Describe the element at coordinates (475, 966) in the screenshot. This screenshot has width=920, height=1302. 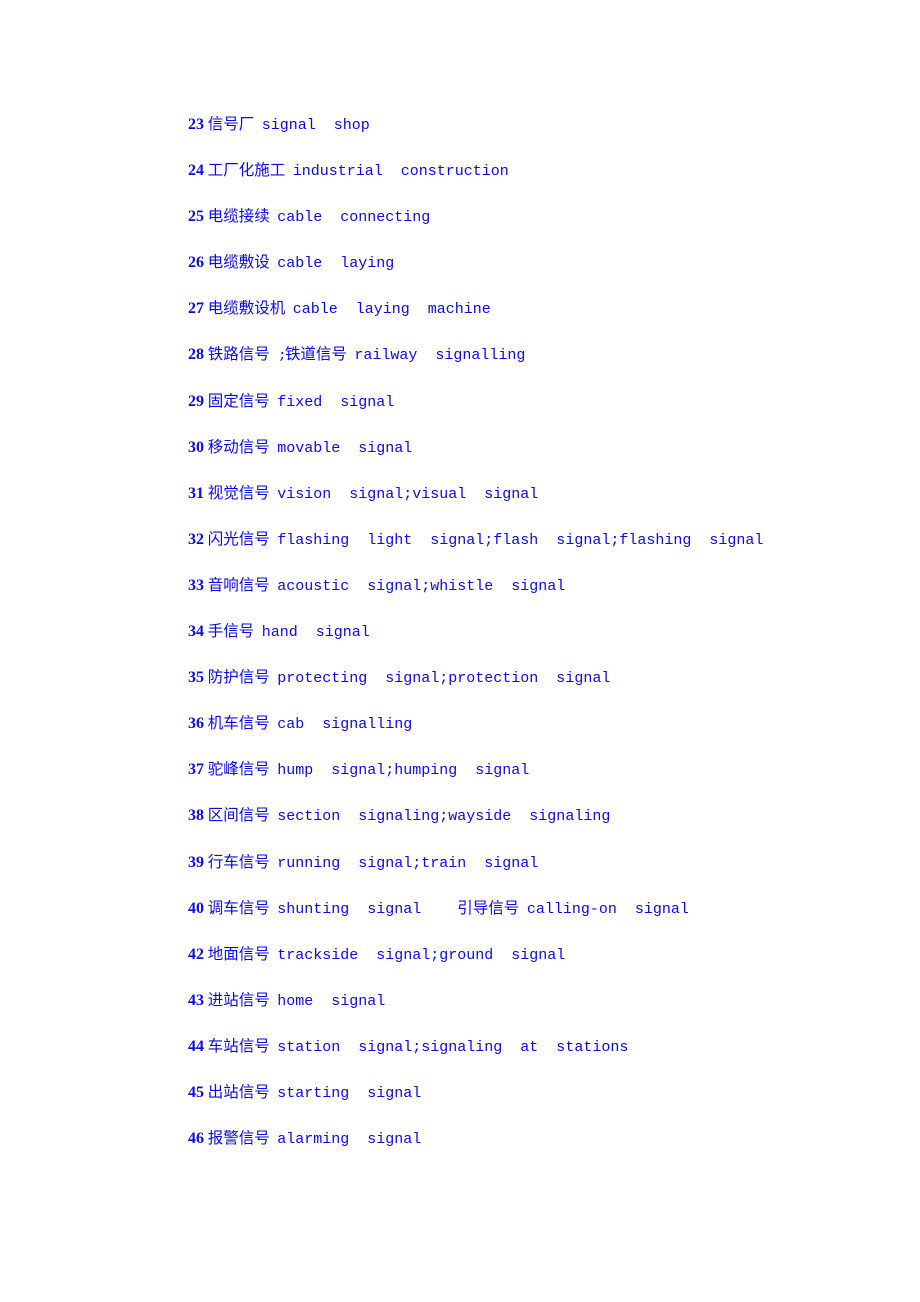
I see `glossary-entry: 42 地面信号 trackside signal;ground signal` at that location.